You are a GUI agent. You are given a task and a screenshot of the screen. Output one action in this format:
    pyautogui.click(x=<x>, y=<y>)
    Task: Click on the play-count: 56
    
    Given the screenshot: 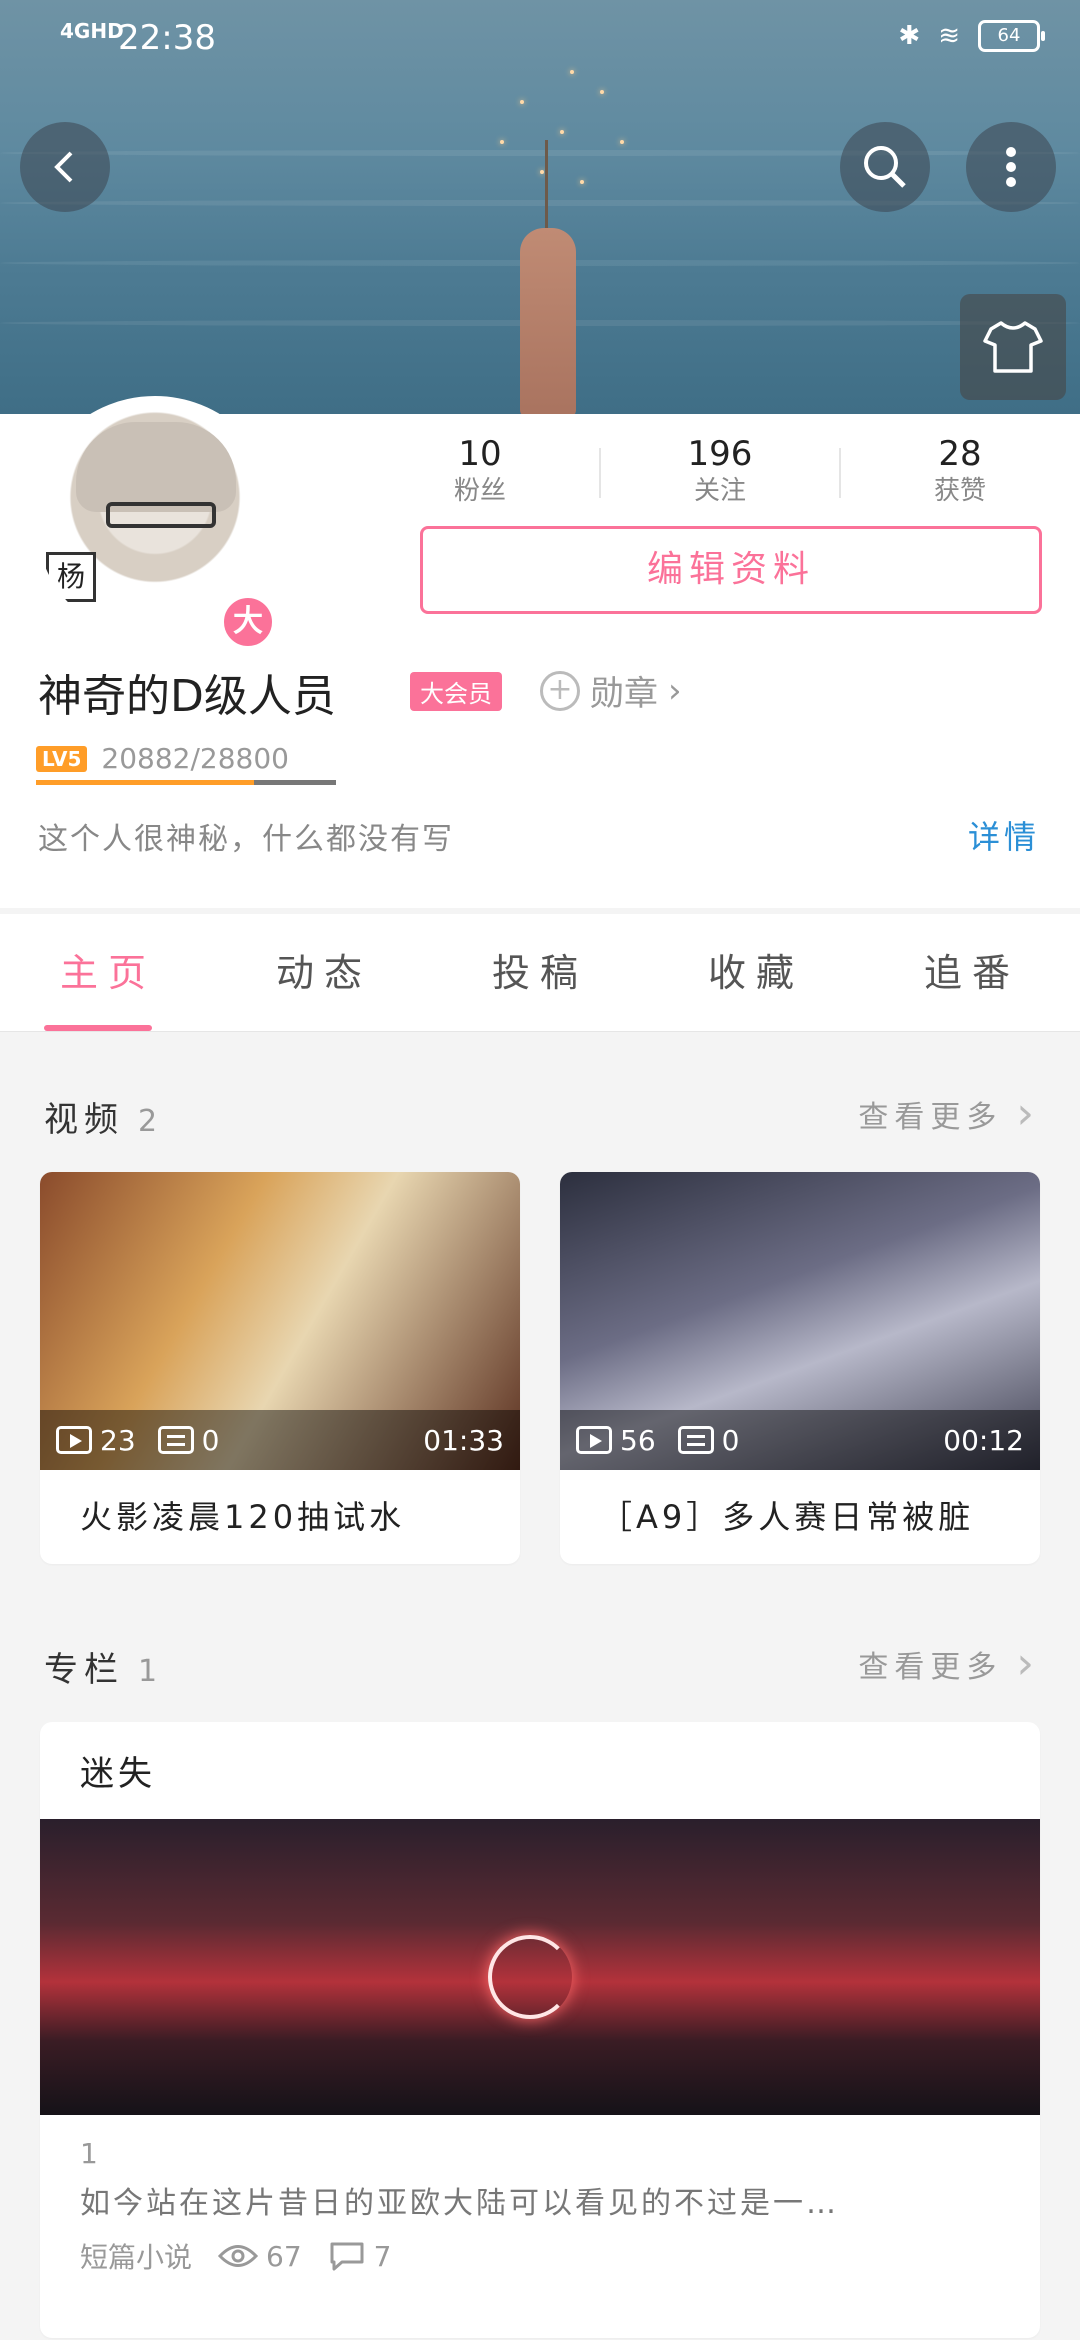 What is the action you would take?
    pyautogui.click(x=638, y=1440)
    